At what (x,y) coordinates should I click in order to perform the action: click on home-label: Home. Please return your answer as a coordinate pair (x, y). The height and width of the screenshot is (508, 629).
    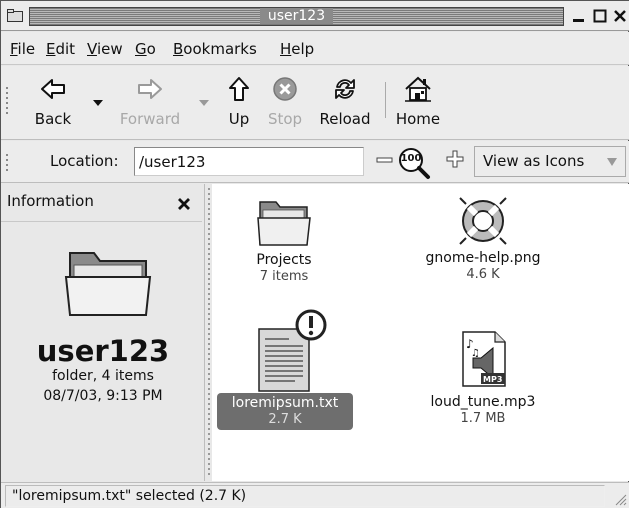
    Looking at the image, I should click on (418, 119).